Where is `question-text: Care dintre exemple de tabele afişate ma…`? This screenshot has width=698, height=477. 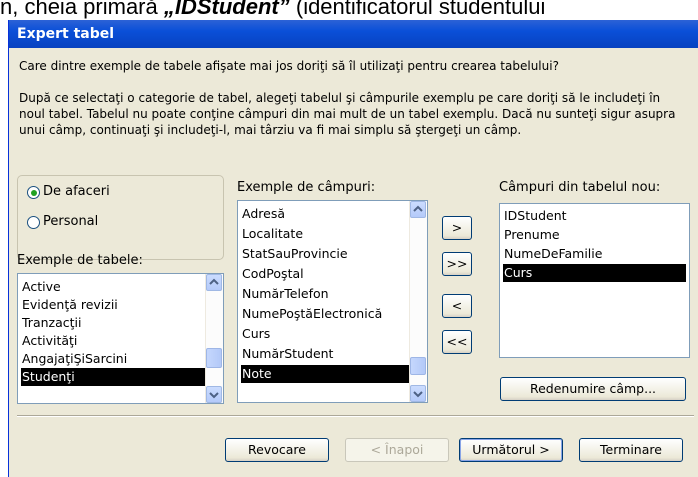 question-text: Care dintre exemple de tabele afişate ma… is located at coordinates (289, 66).